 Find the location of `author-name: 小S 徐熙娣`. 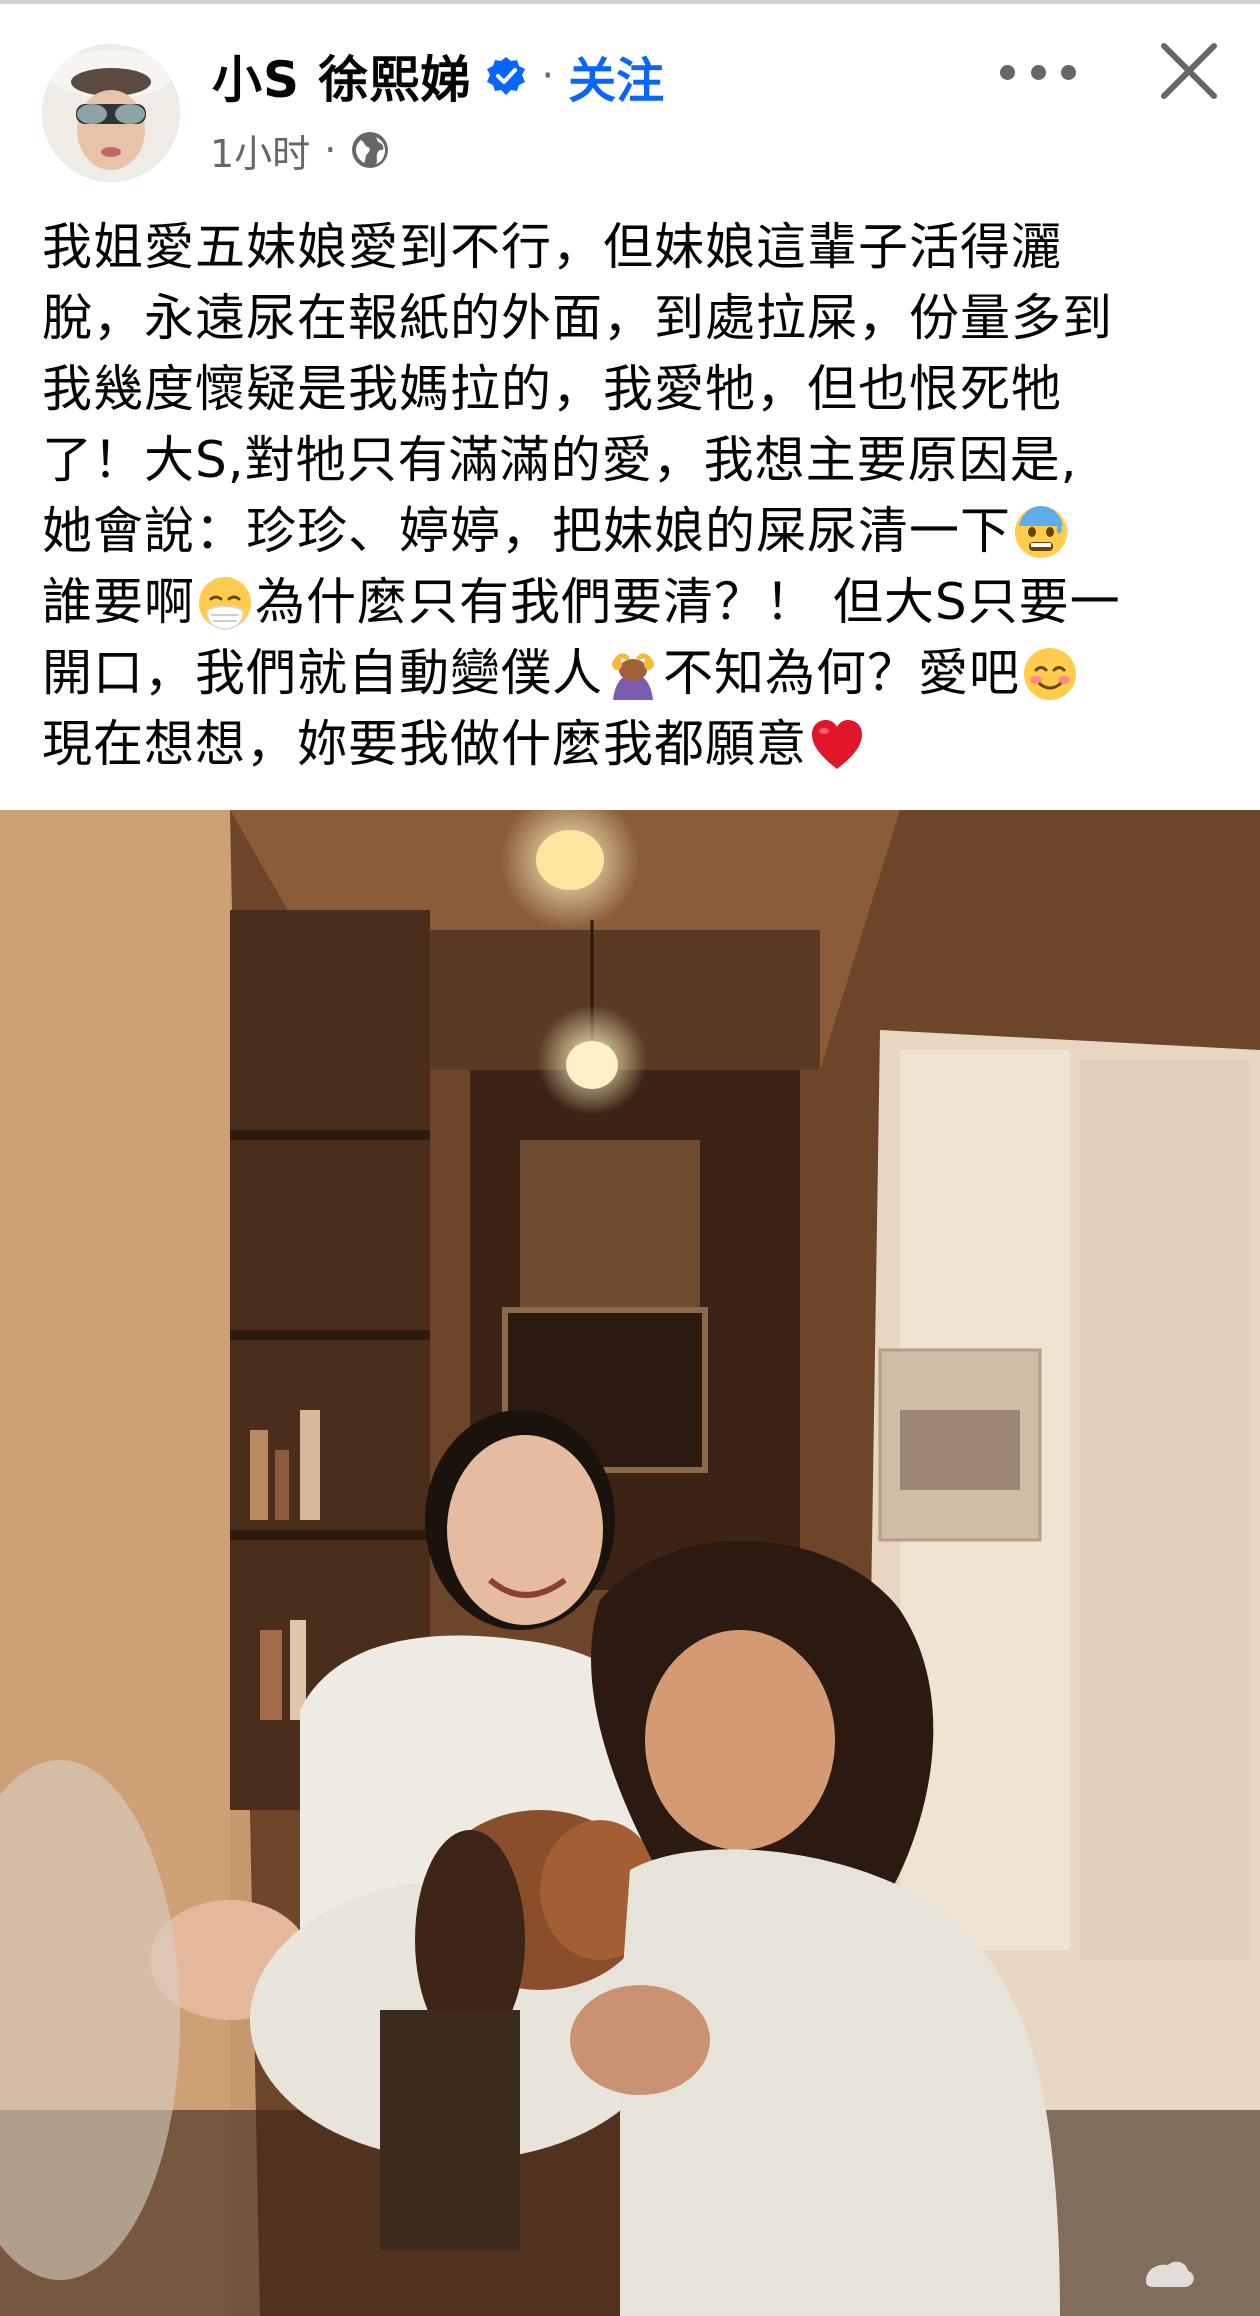

author-name: 小S 徐熙娣 is located at coordinates (341, 76).